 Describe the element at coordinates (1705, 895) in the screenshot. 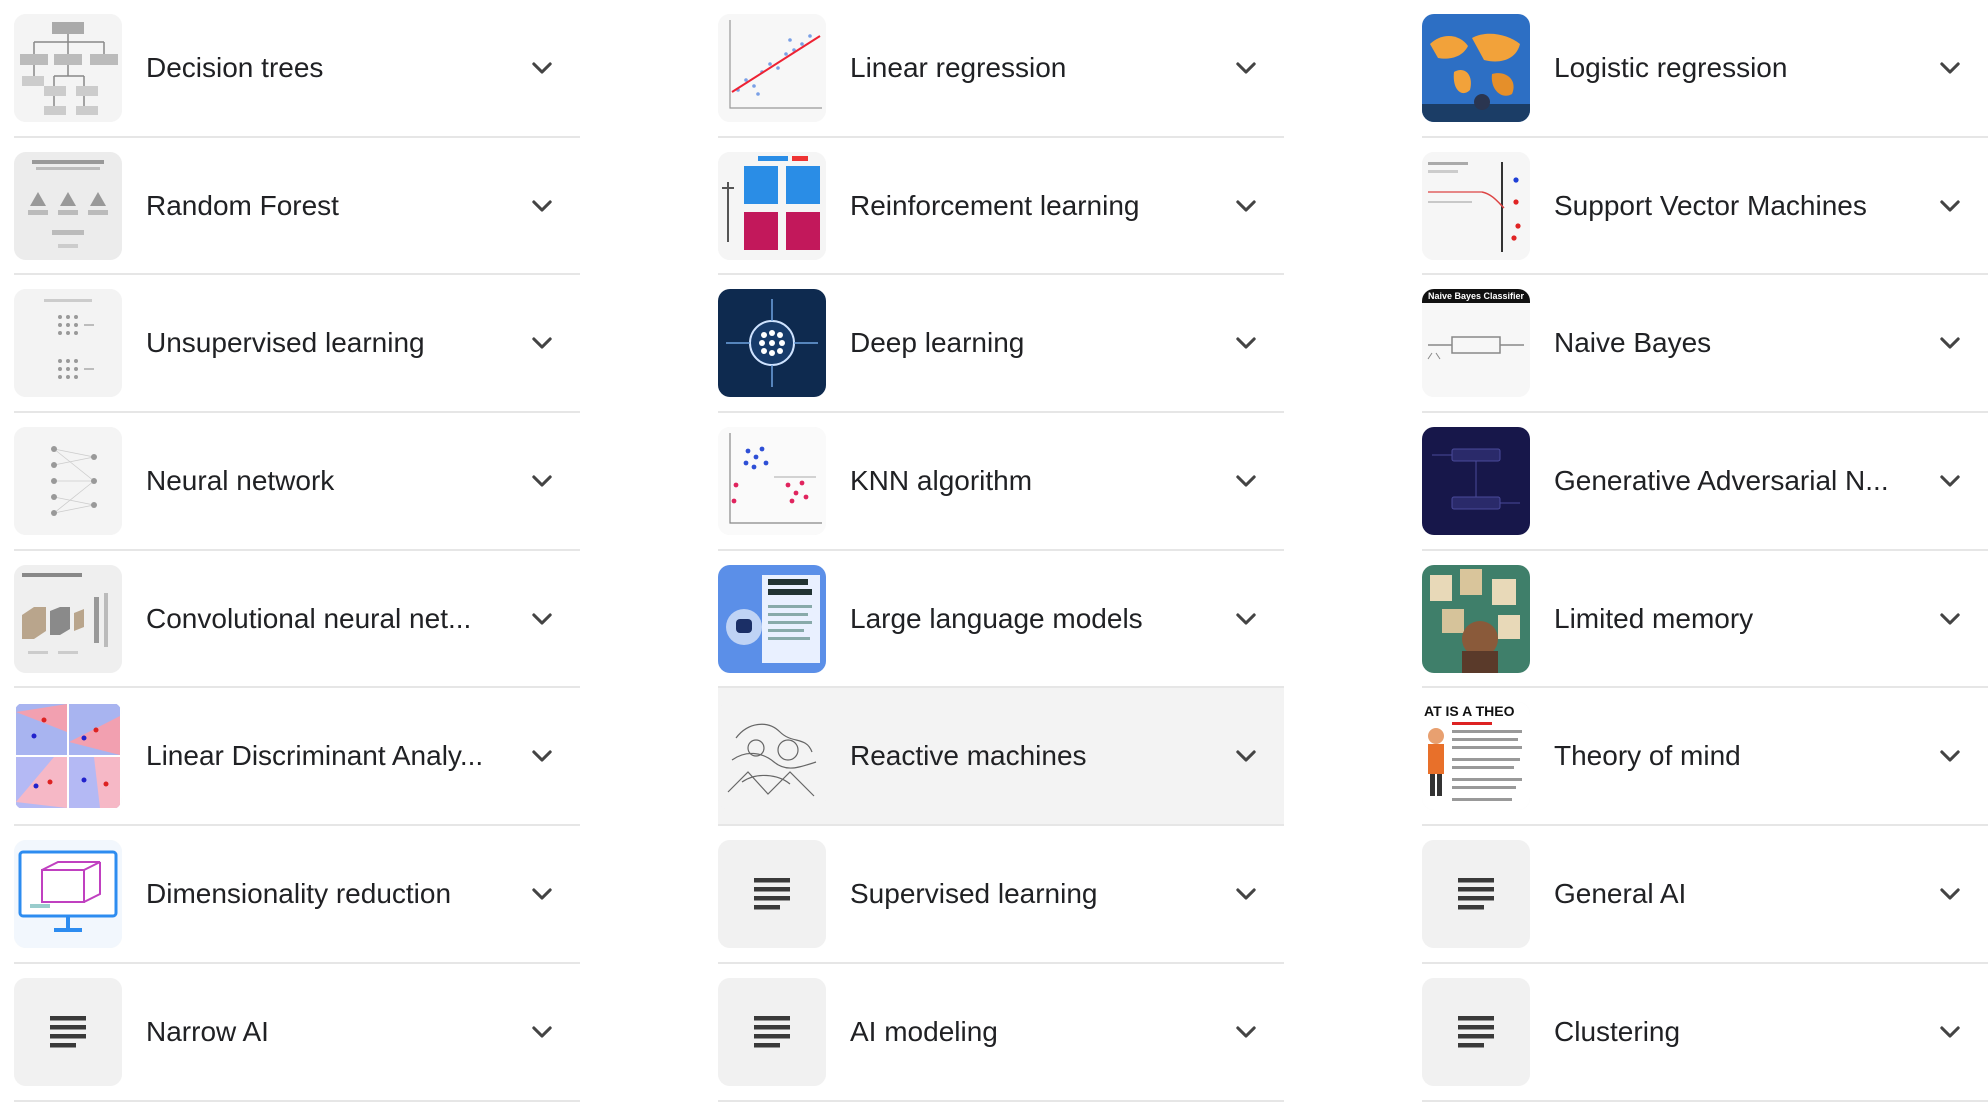

I see `topic-item-general-ai: General AI` at that location.